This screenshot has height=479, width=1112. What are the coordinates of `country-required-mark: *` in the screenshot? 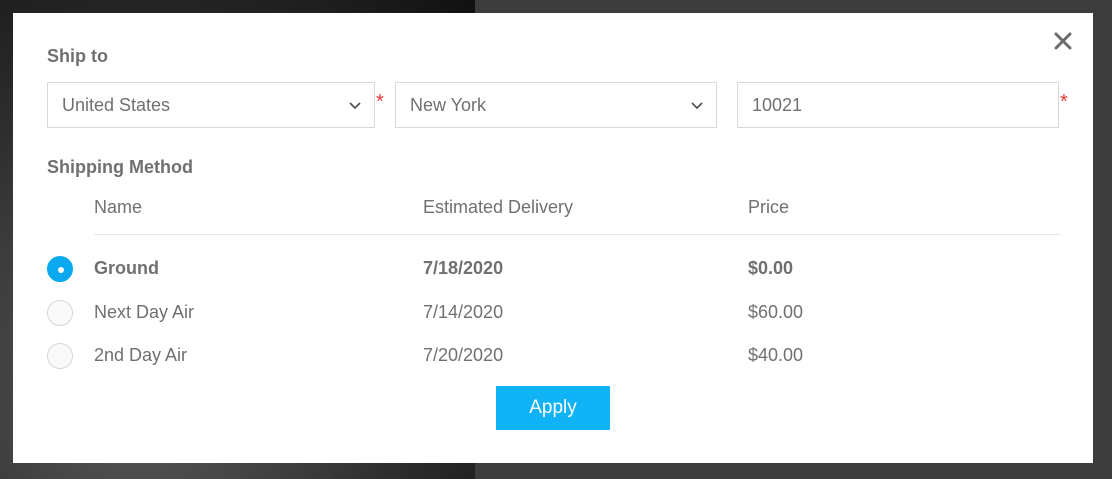 It's located at (380, 102).